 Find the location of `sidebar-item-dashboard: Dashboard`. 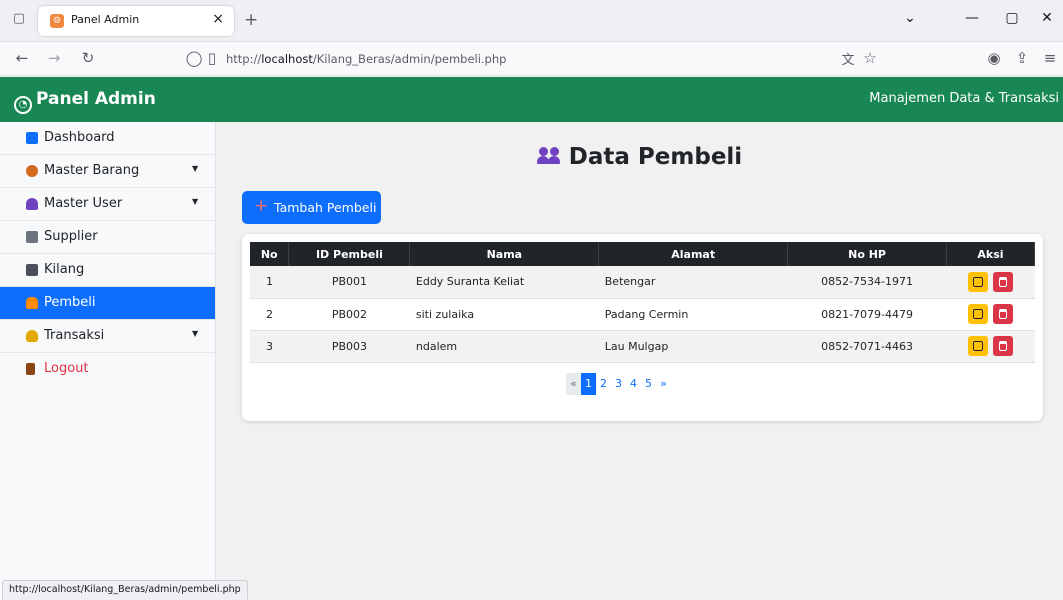

sidebar-item-dashboard: Dashboard is located at coordinates (107, 138).